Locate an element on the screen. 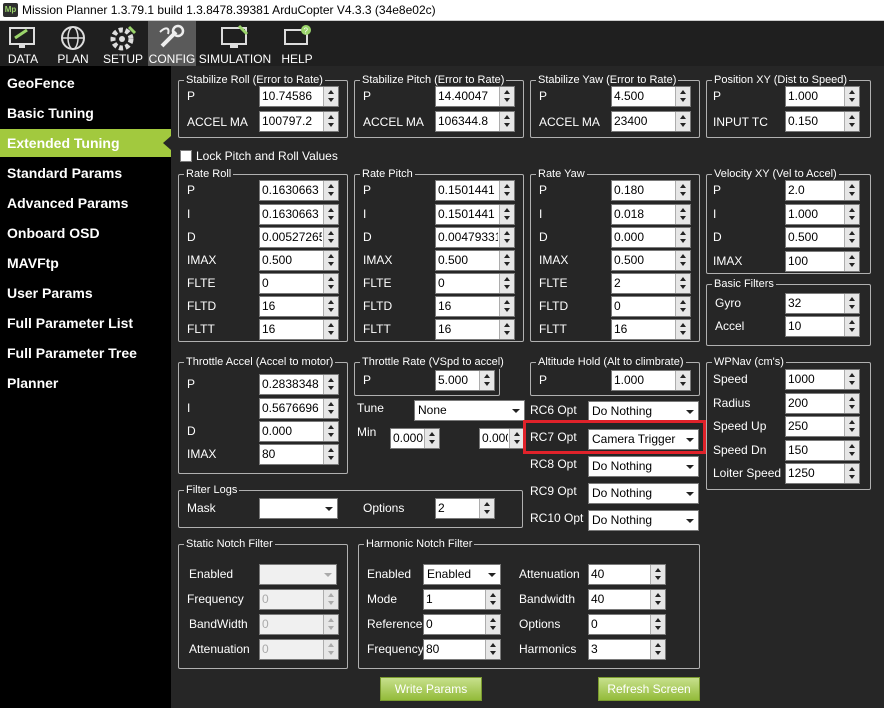 The image size is (884, 708). sidebar-item-geofence: GeoFence is located at coordinates (85, 83).